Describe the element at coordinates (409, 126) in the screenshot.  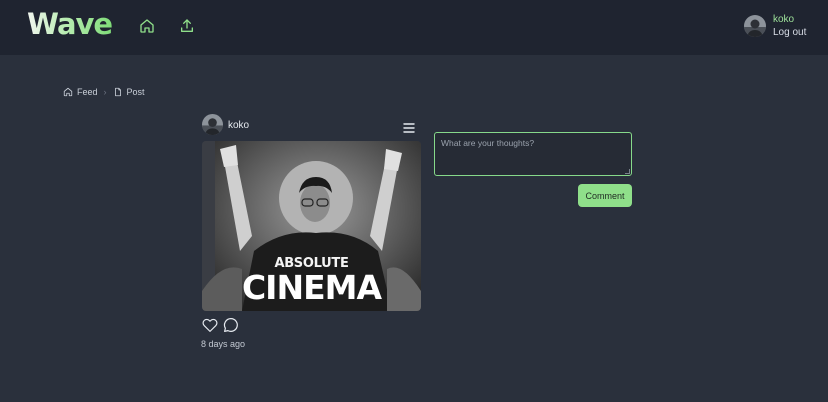
I see `menu-icon` at that location.